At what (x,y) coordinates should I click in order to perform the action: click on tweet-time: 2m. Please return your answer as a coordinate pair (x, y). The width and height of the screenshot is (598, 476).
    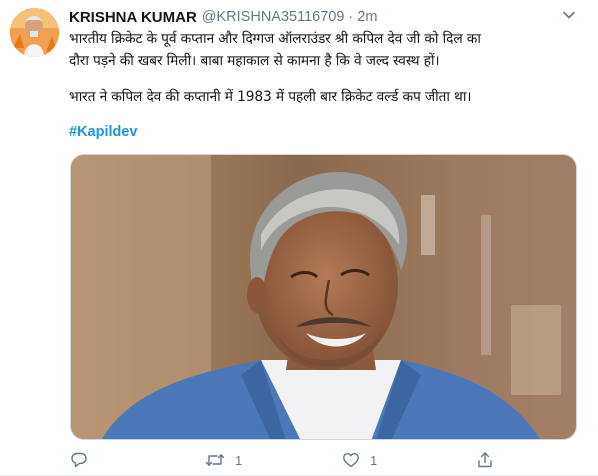
    Looking at the image, I should click on (367, 17).